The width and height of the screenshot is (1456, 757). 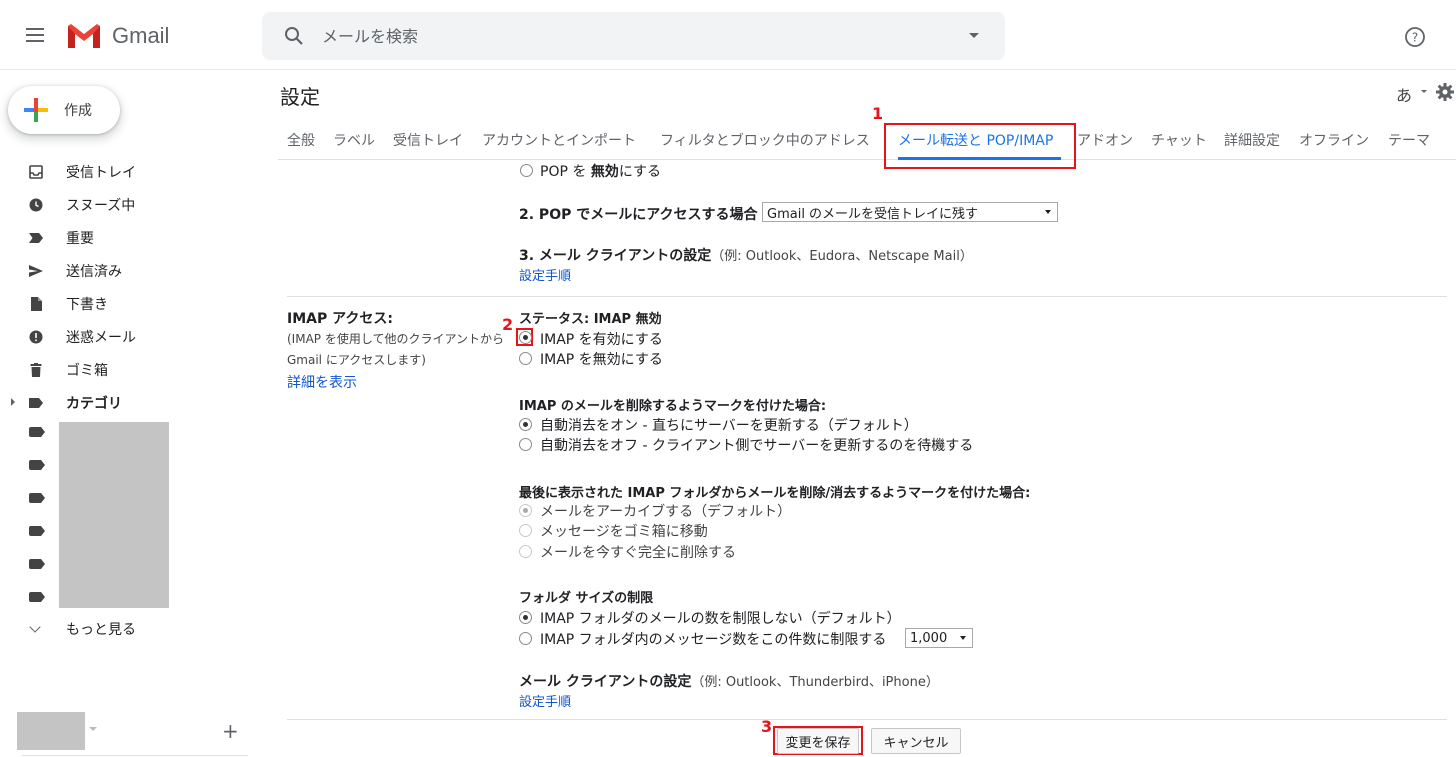 I want to click on imap-enable-label: IMAP を有効にする, so click(x=601, y=340).